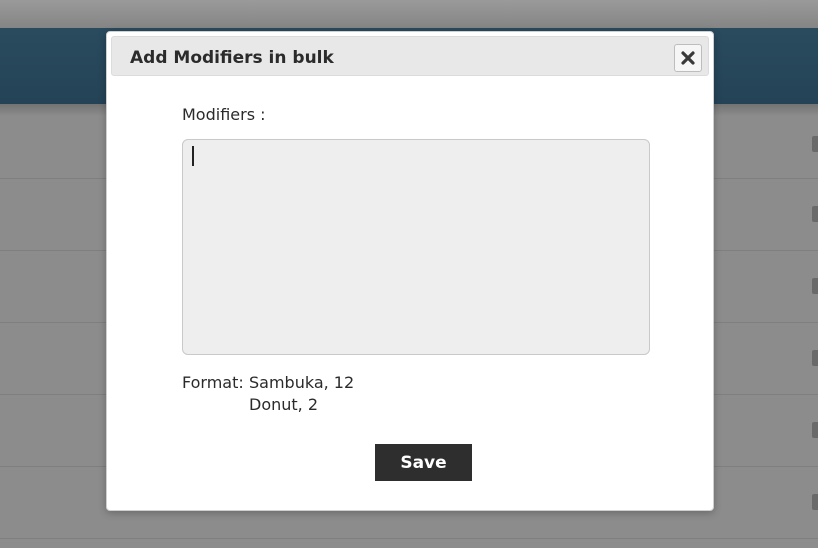 The width and height of the screenshot is (818, 548). What do you see at coordinates (215, 405) in the screenshot?
I see `format-indent` at bounding box center [215, 405].